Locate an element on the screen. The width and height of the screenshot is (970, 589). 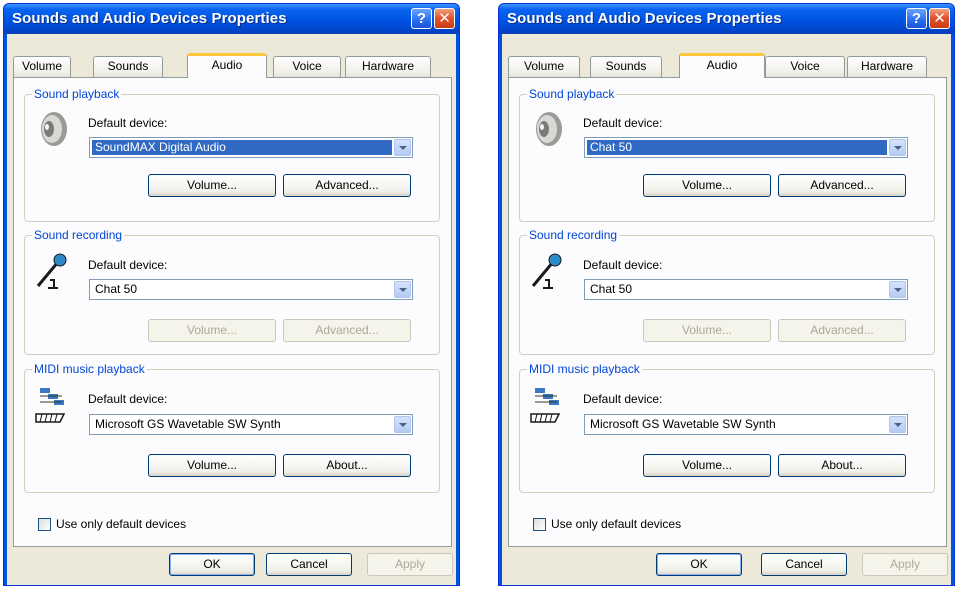
selected-value: SoundMAX Digital Audio is located at coordinates (242, 147).